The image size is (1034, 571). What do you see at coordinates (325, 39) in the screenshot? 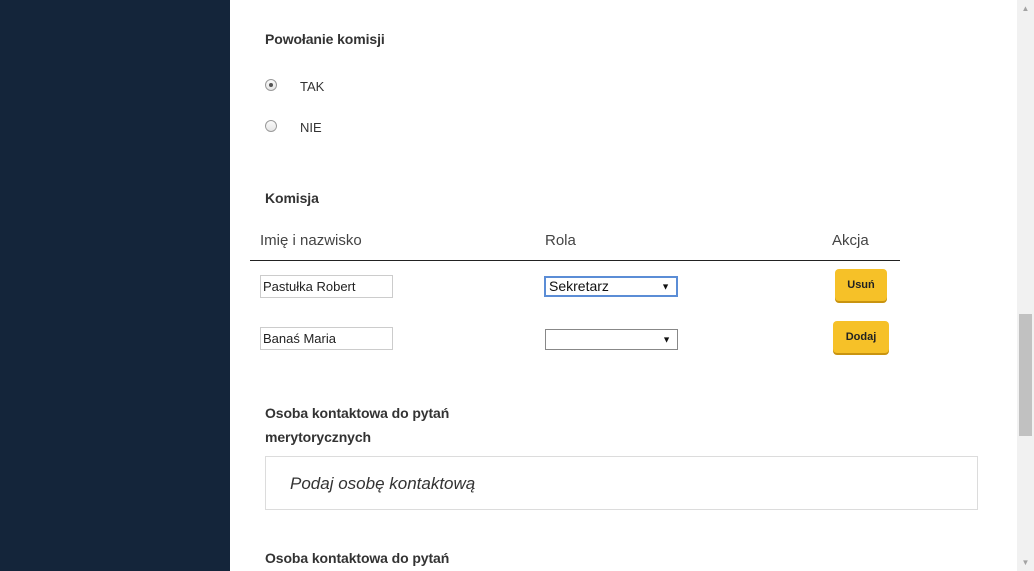
I see `section-title-commission-appointment: Powołanie komisji` at bounding box center [325, 39].